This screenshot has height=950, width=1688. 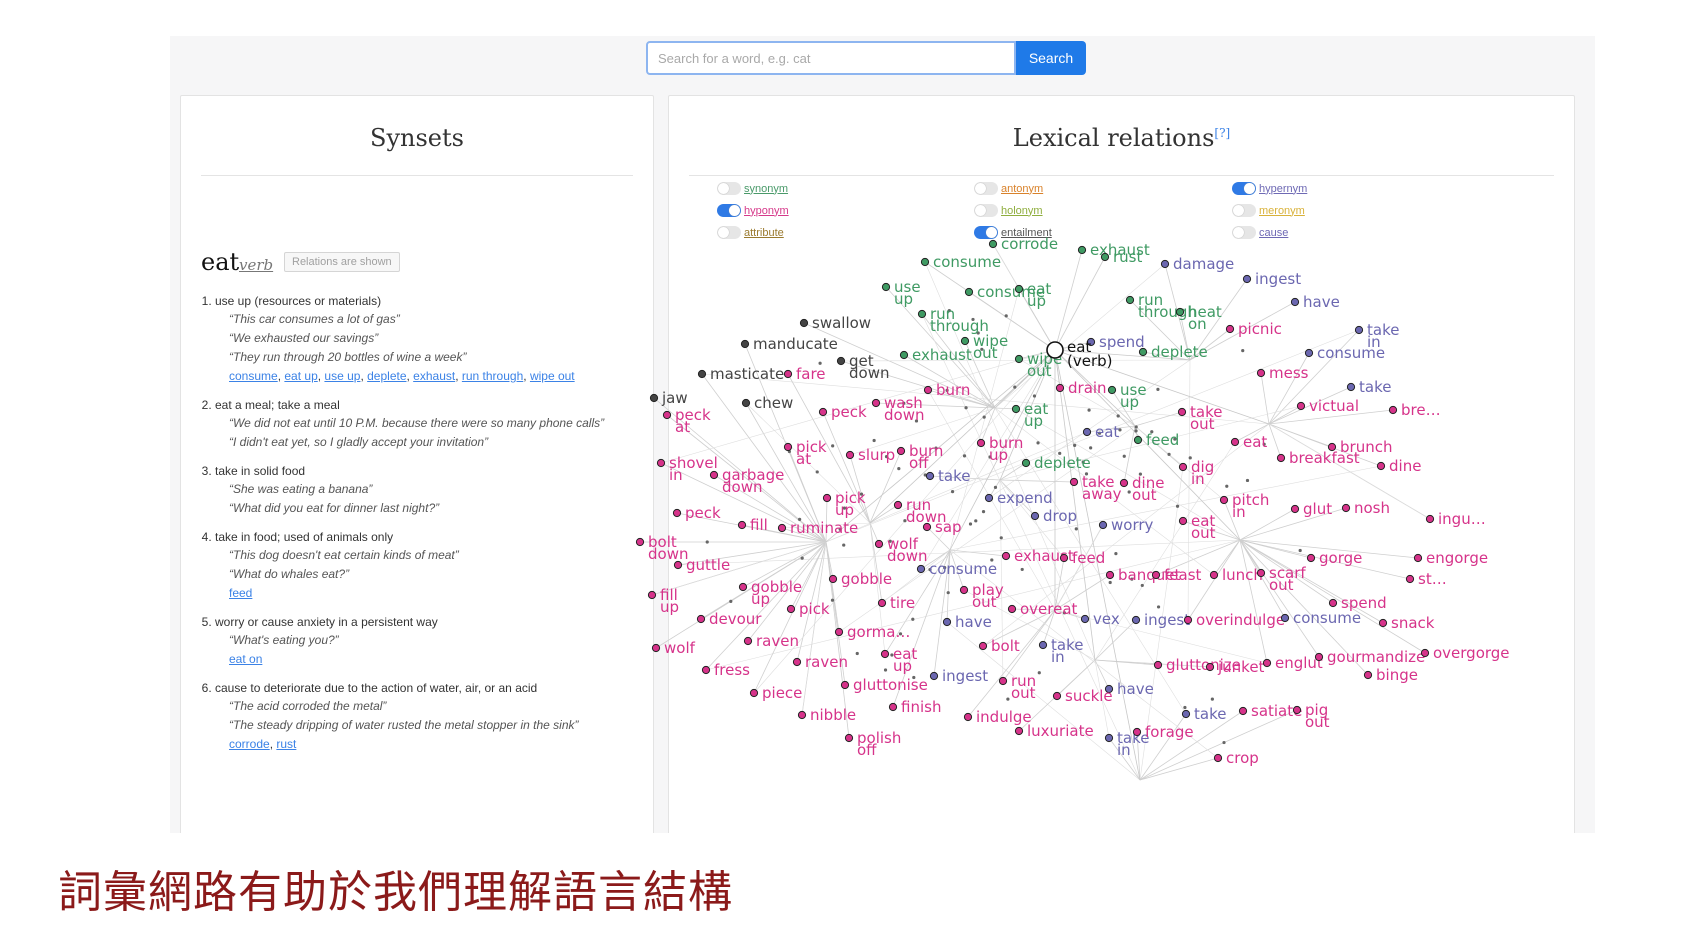 I want to click on graph-node-label: worry, so click(x=1132, y=525).